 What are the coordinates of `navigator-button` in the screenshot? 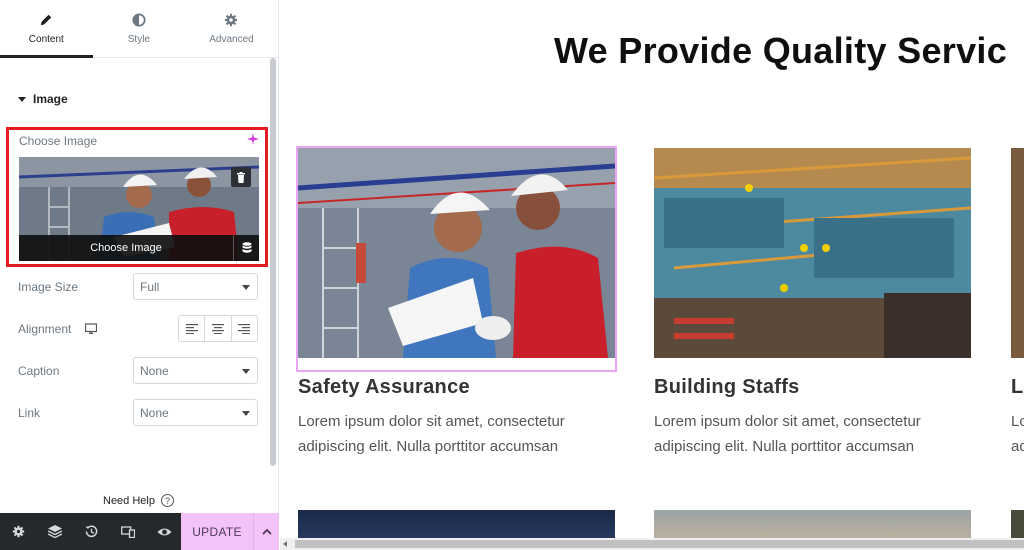 It's located at (55, 531).